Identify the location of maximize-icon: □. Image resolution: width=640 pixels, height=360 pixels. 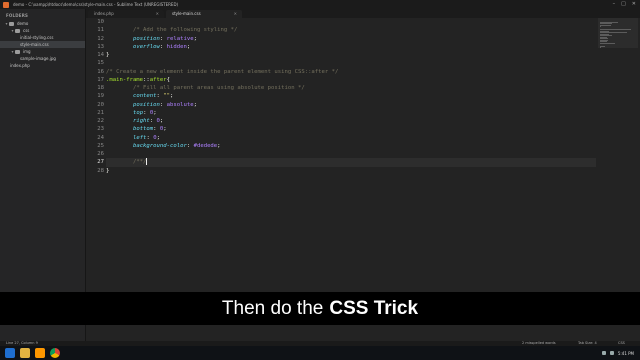
(623, 4).